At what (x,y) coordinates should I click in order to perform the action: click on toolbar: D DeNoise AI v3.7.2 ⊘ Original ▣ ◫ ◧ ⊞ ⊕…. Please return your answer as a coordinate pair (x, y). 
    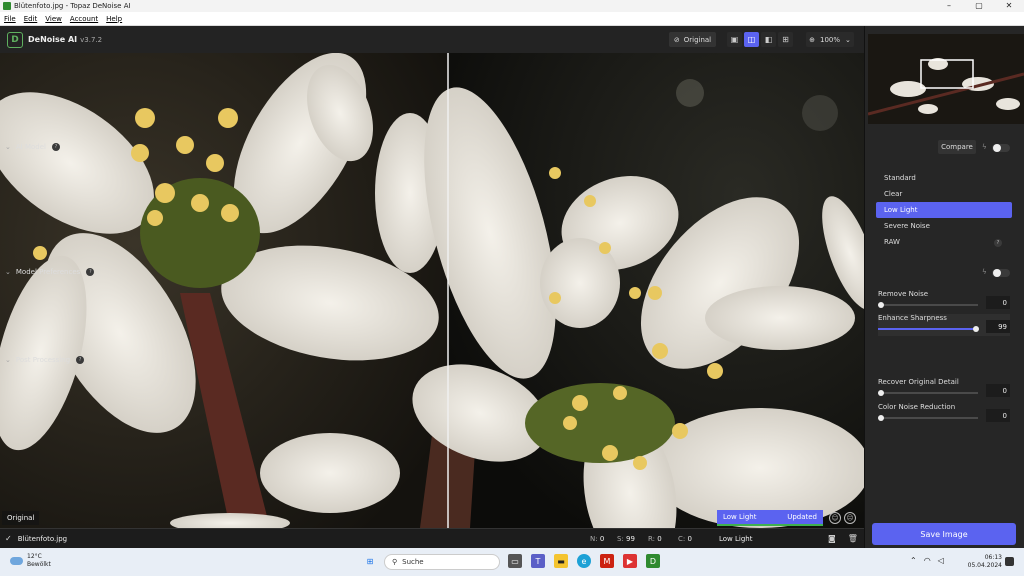
    Looking at the image, I should click on (432, 39).